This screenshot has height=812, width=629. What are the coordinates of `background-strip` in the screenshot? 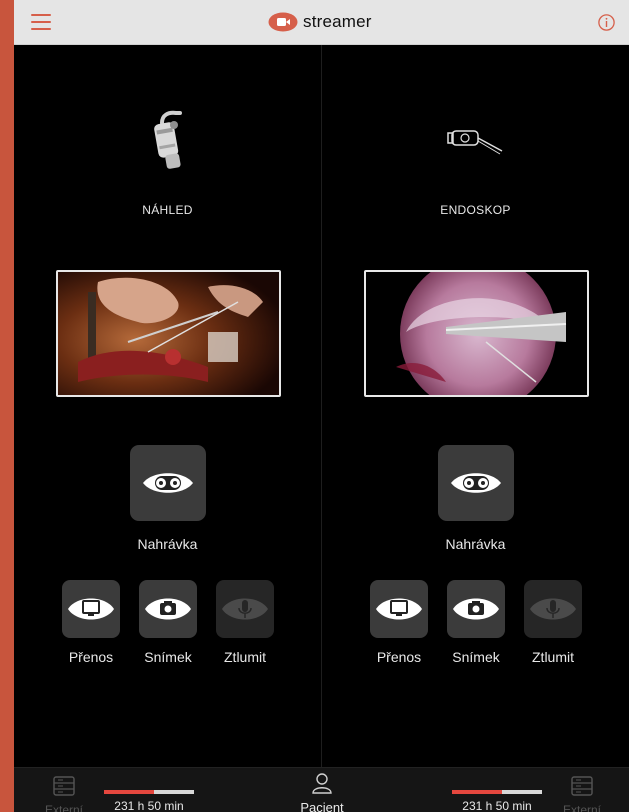 It's located at (7, 406).